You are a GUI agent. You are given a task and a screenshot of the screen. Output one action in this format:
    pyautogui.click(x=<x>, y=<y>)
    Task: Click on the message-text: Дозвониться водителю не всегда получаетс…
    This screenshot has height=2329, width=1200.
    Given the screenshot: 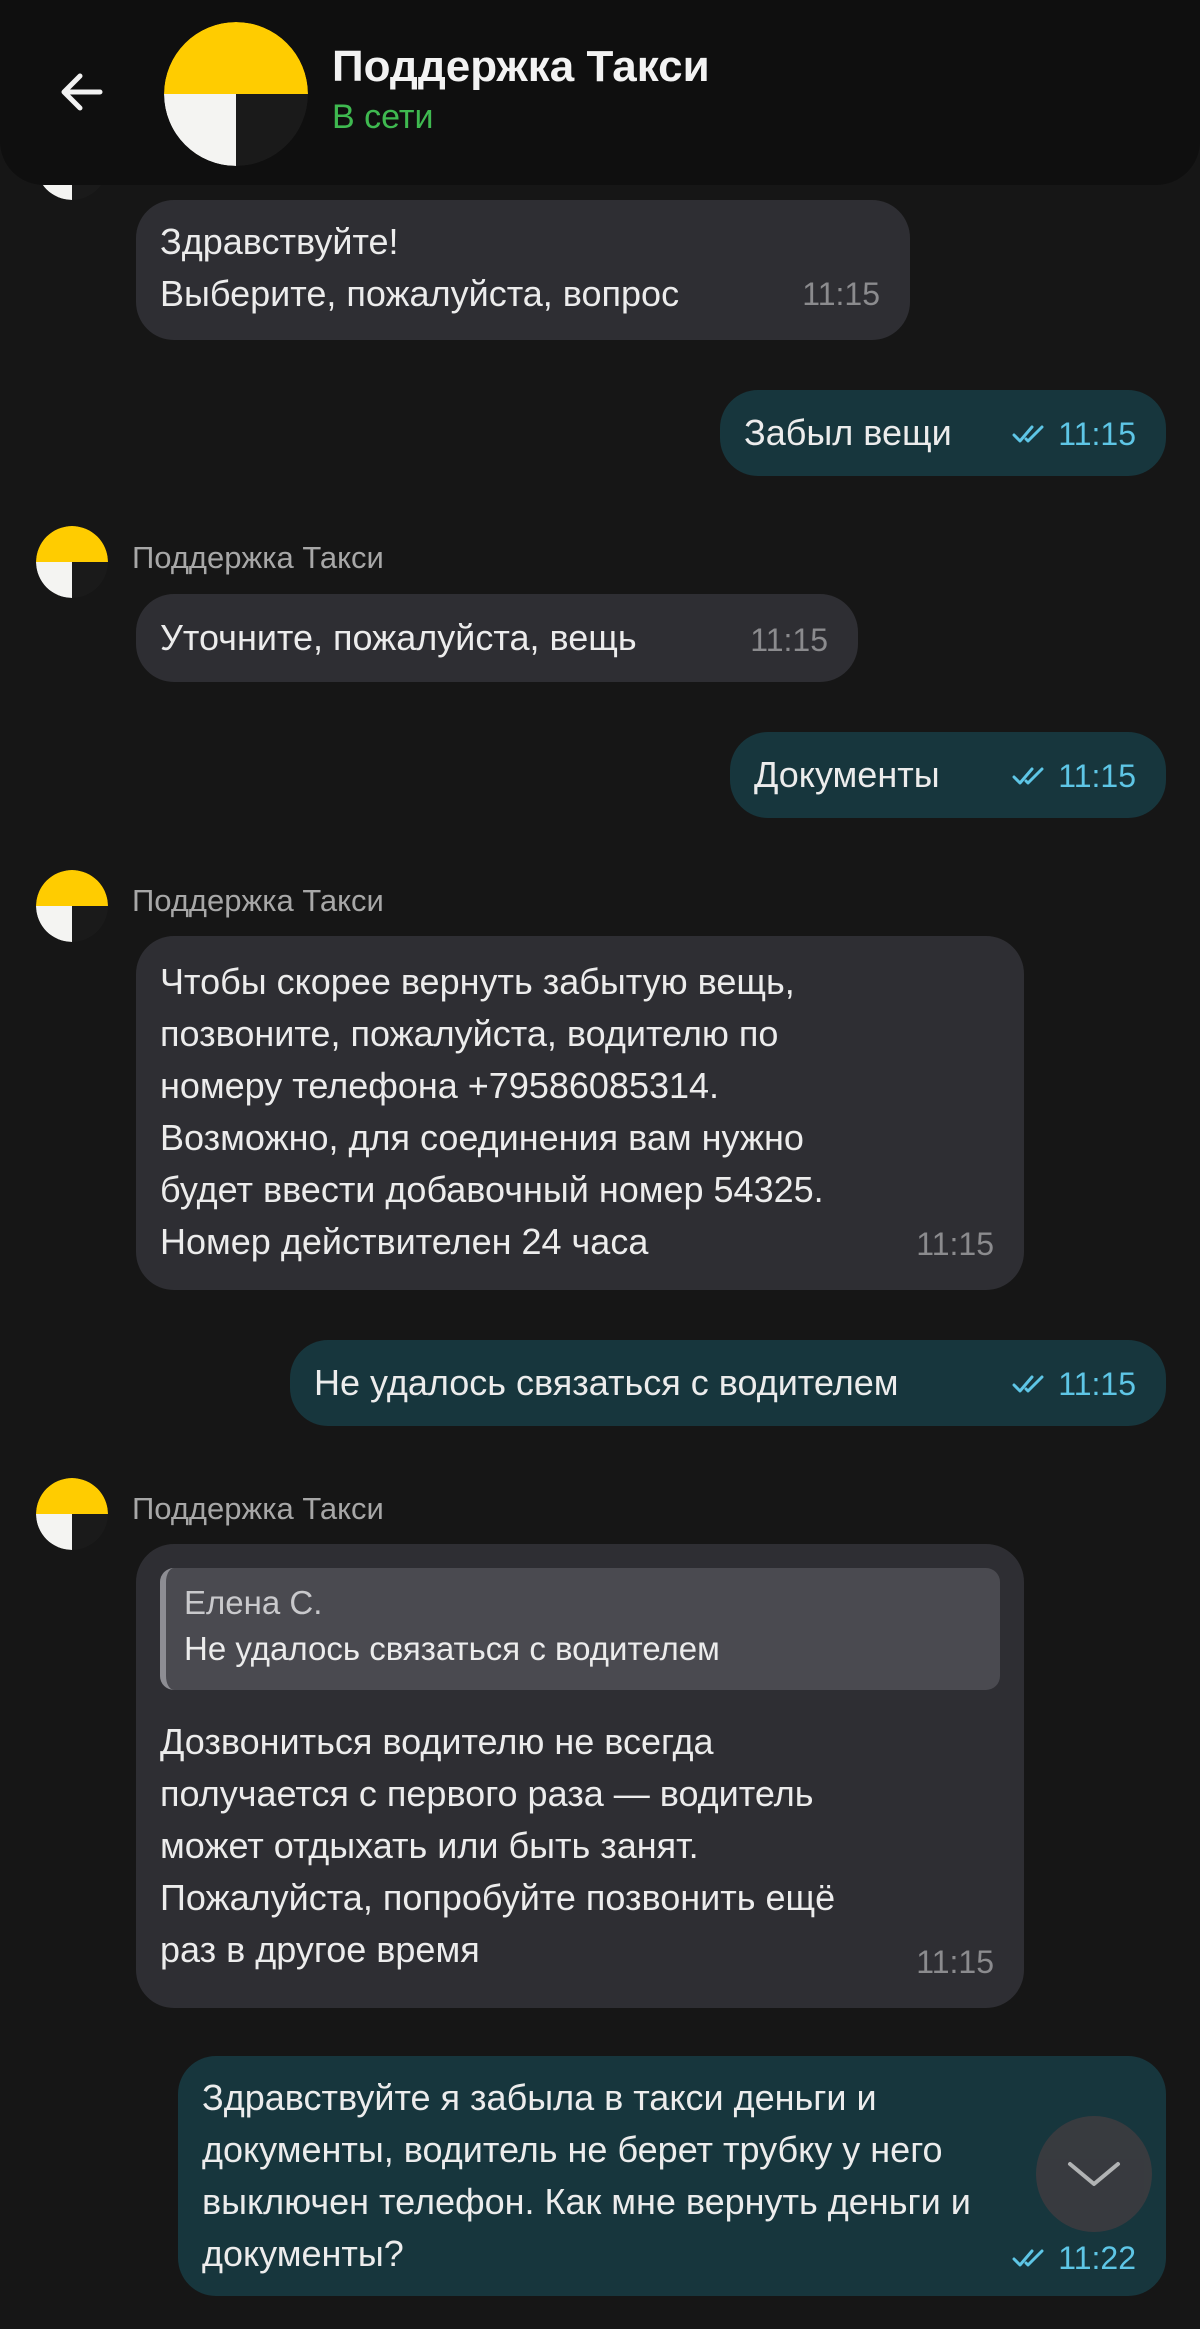 What is the action you would take?
    pyautogui.click(x=498, y=1845)
    